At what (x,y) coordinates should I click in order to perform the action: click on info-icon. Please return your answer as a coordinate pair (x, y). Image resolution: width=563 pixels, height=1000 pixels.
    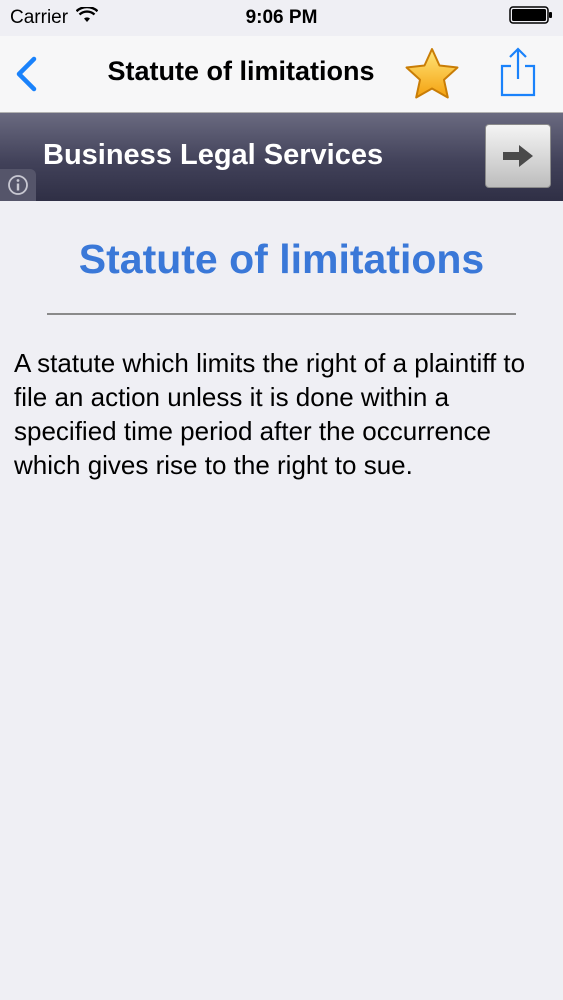
    Looking at the image, I should click on (18, 185).